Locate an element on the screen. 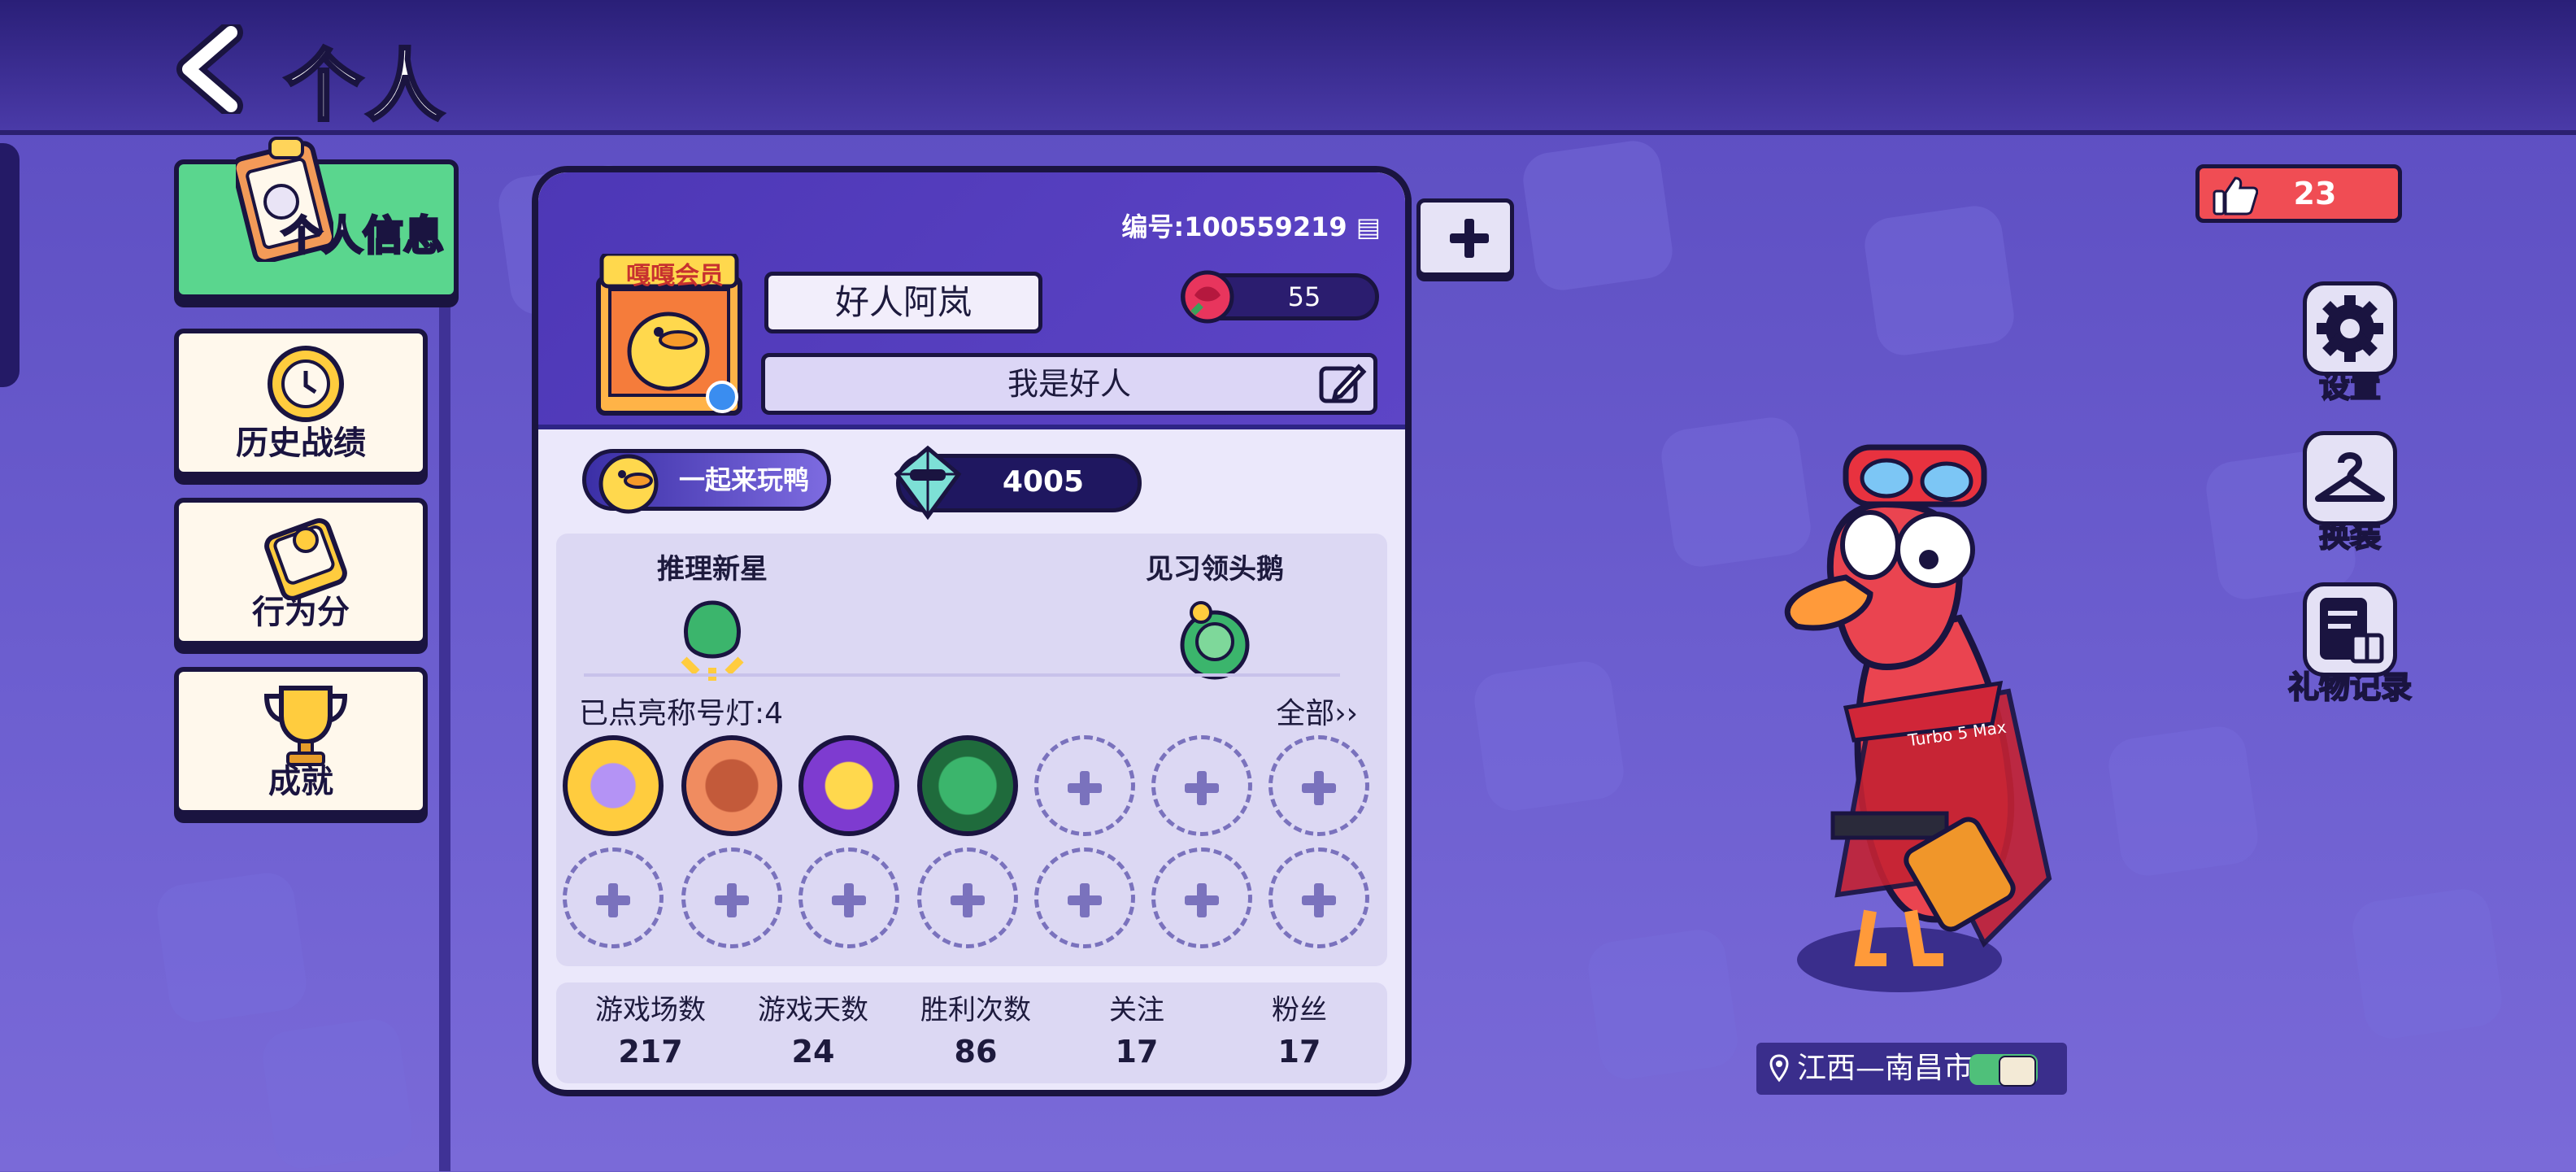 This screenshot has width=2576, height=1172. sidebar-item-profile: 个人信息 is located at coordinates (317, 218).